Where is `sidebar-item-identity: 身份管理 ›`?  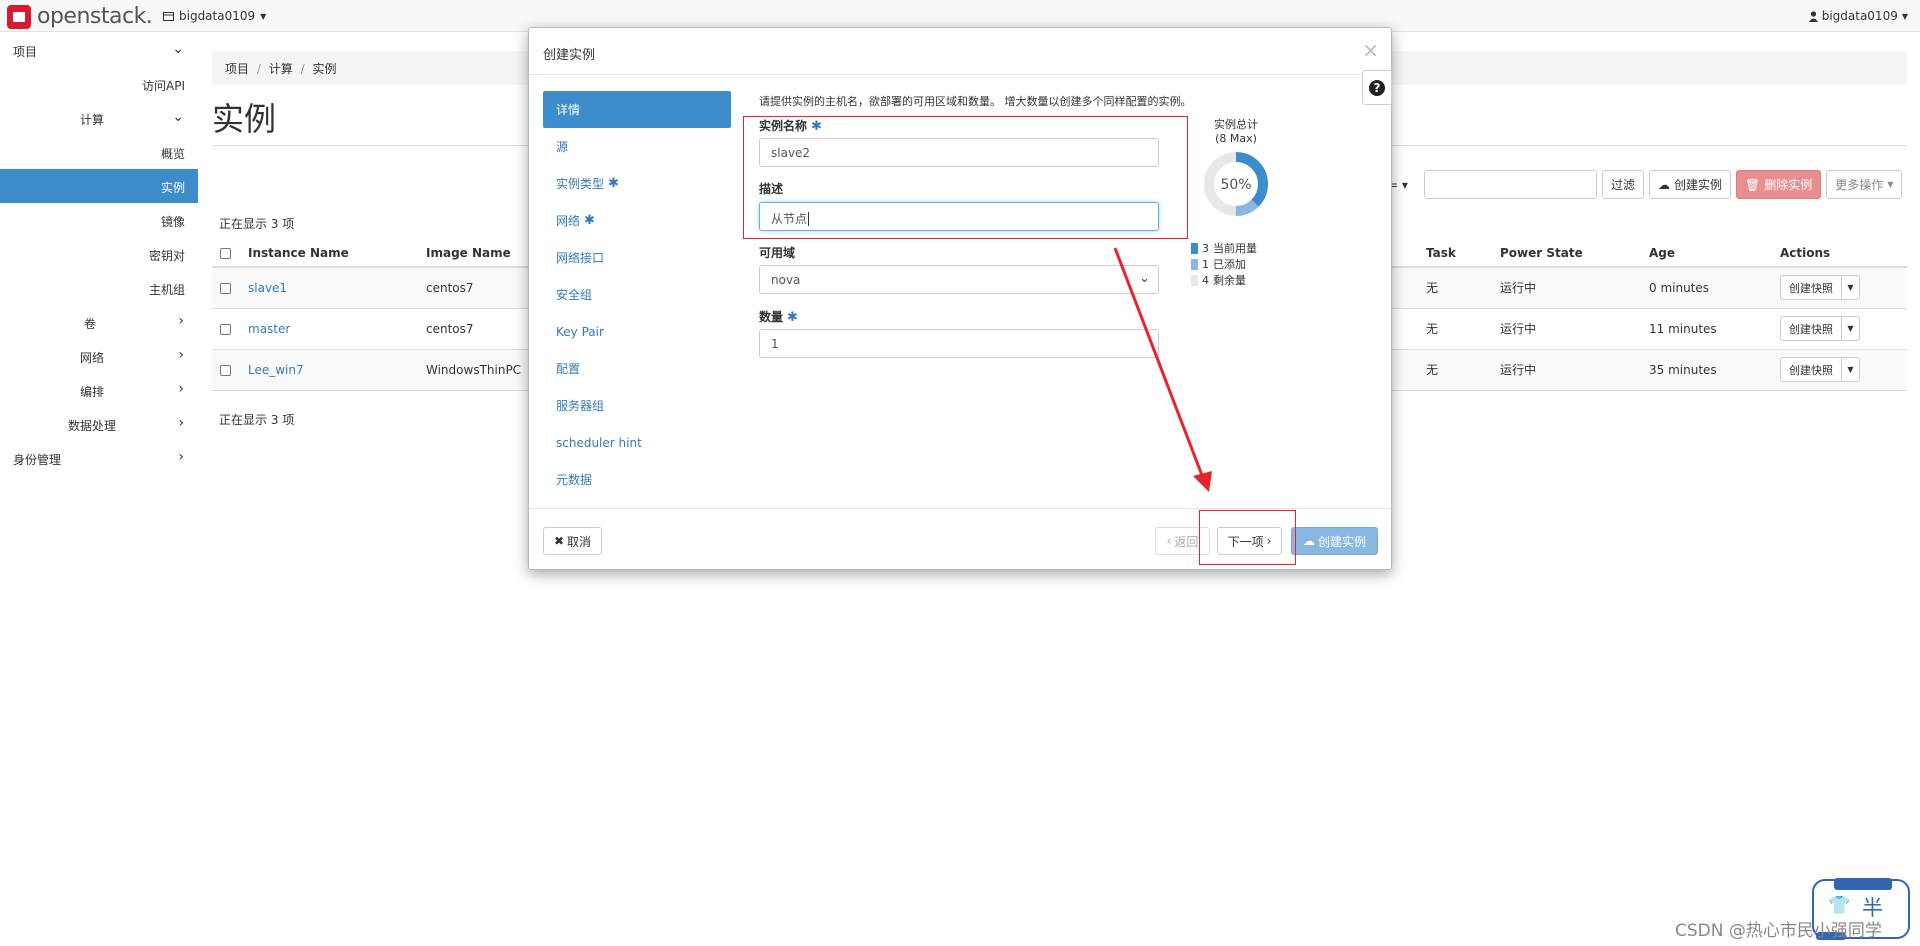 sidebar-item-identity: 身份管理 › is located at coordinates (99, 458).